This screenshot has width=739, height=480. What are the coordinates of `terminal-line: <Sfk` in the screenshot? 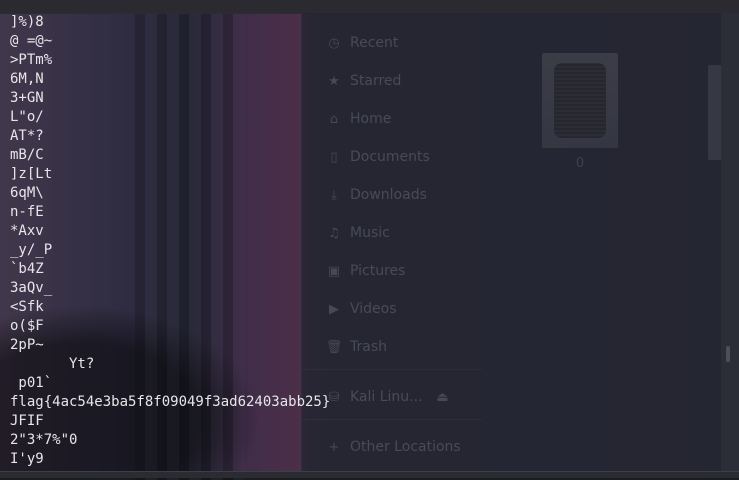 It's located at (27, 307).